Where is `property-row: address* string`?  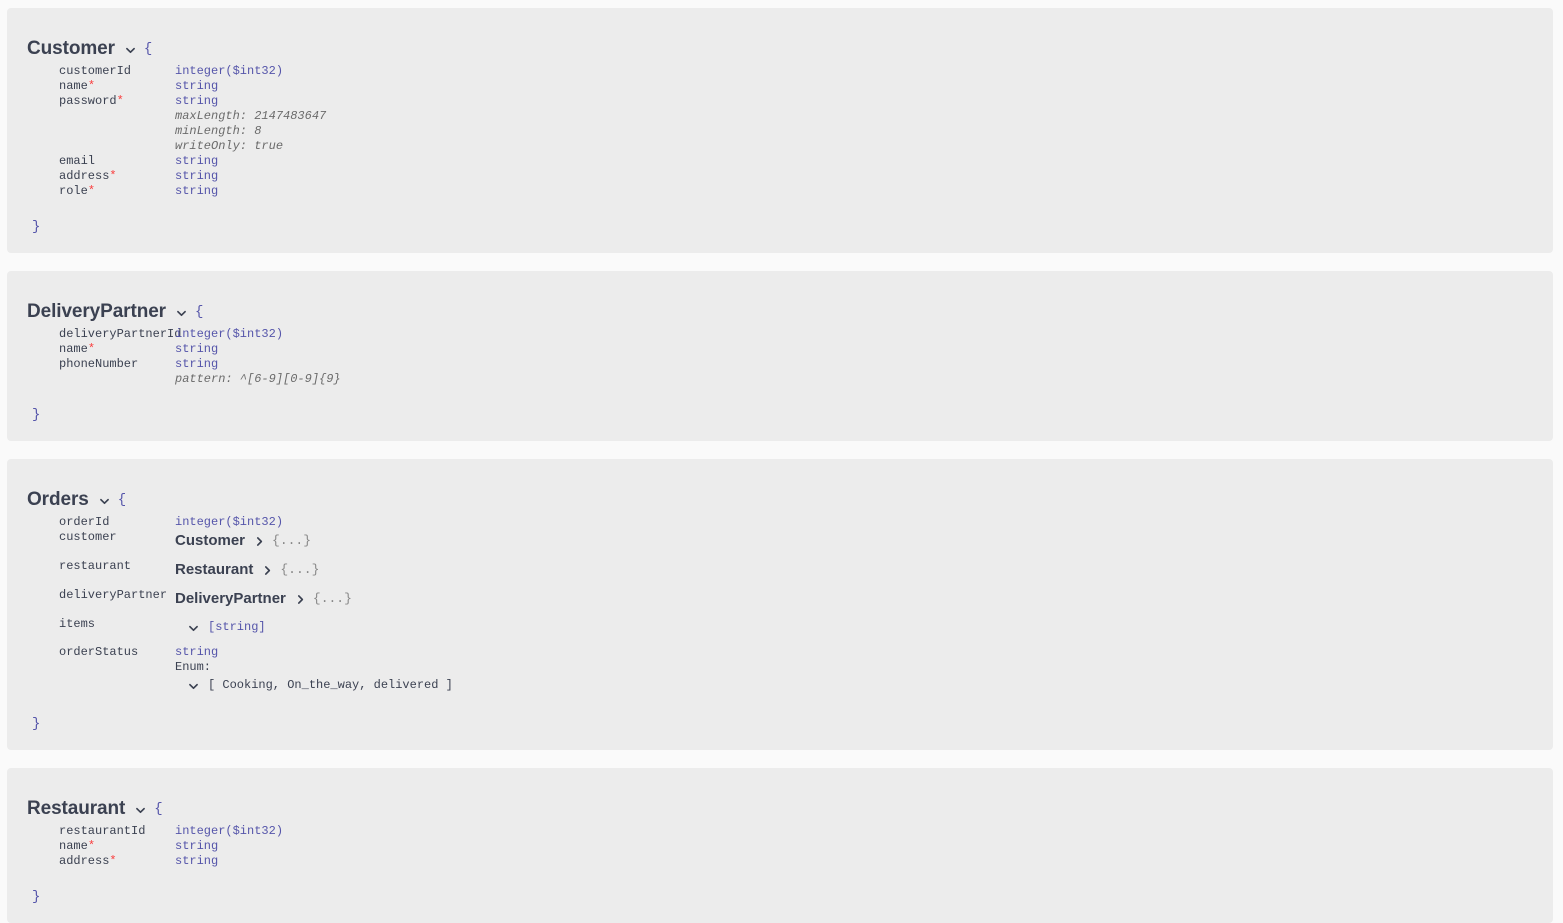
property-row: address* string is located at coordinates (780, 176).